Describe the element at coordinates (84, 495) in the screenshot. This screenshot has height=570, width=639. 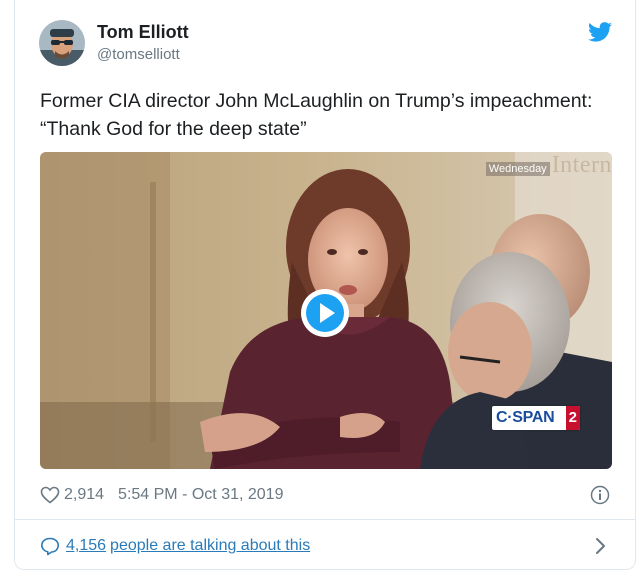
I see `like-count: 2,914` at that location.